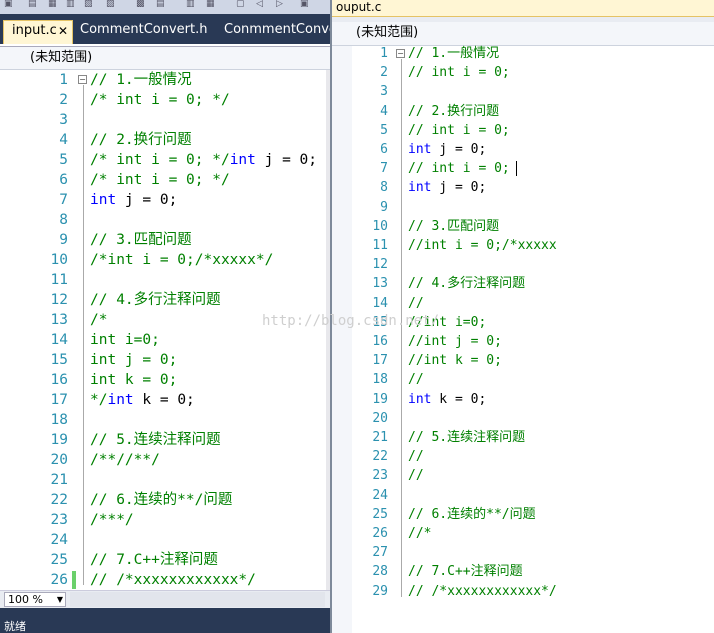 The width and height of the screenshot is (714, 633). Describe the element at coordinates (523, 534) in the screenshot. I see `code-line: 26 //*` at that location.